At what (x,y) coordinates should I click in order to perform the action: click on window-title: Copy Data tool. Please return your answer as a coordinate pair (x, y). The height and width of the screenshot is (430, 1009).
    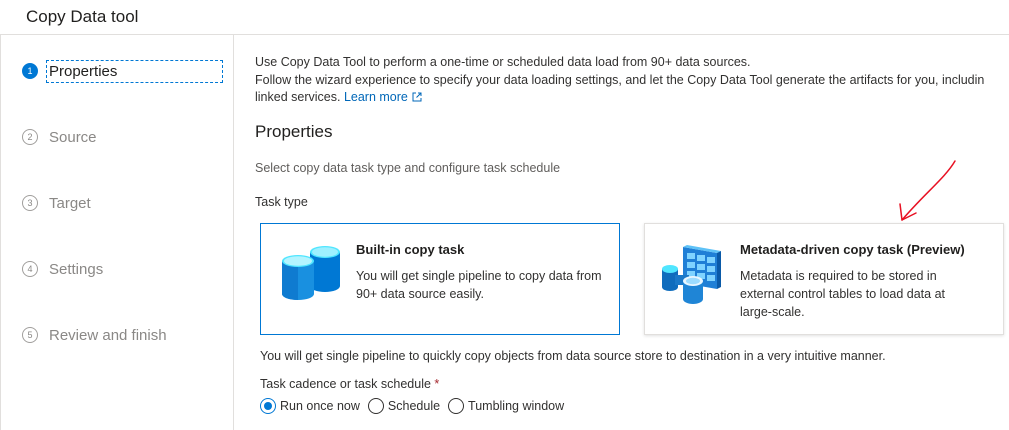
    Looking at the image, I should click on (82, 16).